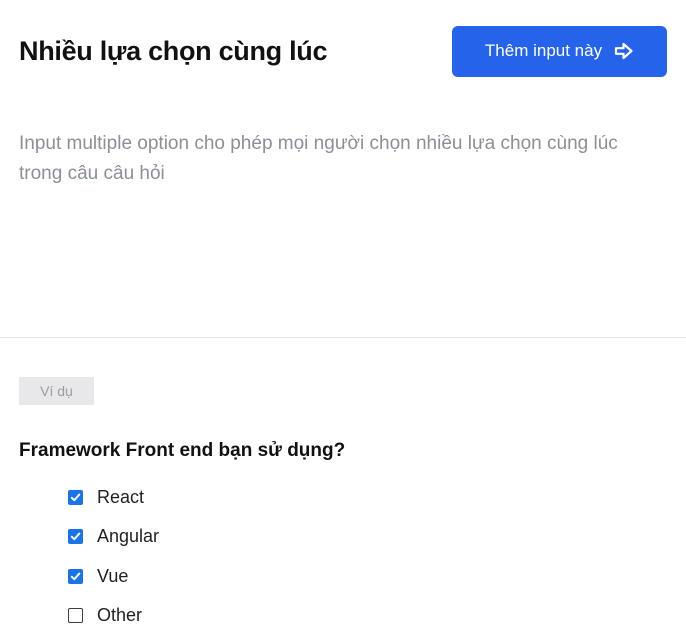  I want to click on add-input-button: Thêm input này, so click(559, 51).